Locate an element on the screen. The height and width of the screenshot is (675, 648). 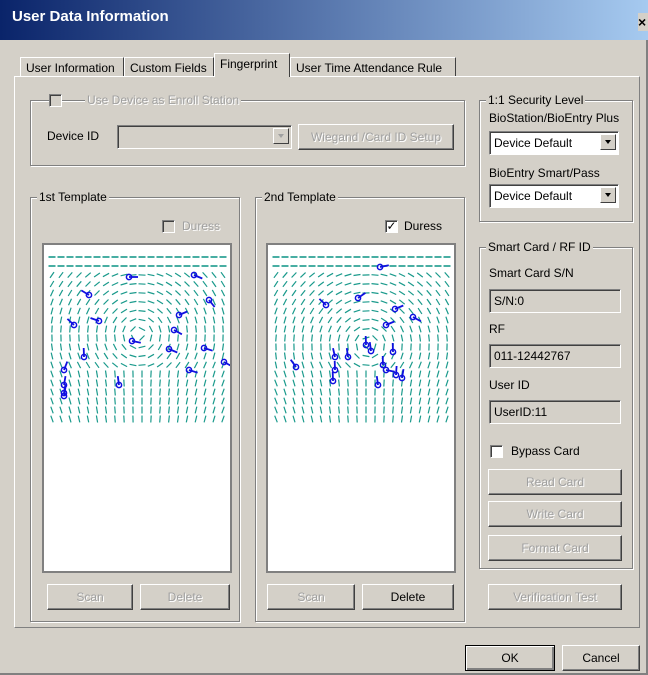
template2-scan-button: Scan is located at coordinates (311, 597).